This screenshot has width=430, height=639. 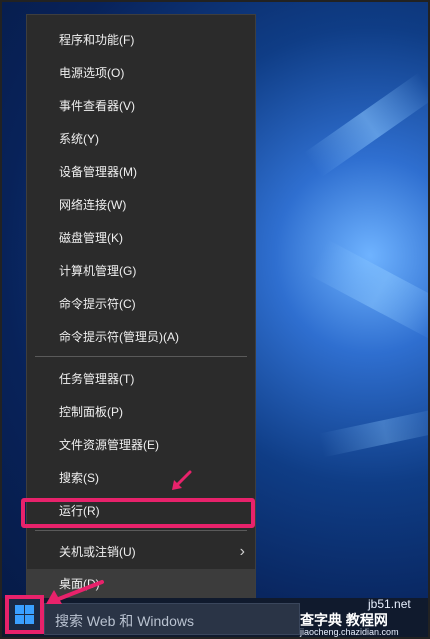 What do you see at coordinates (141, 412) in the screenshot?
I see `menu-item-control-panel: 控制面板(P)` at bounding box center [141, 412].